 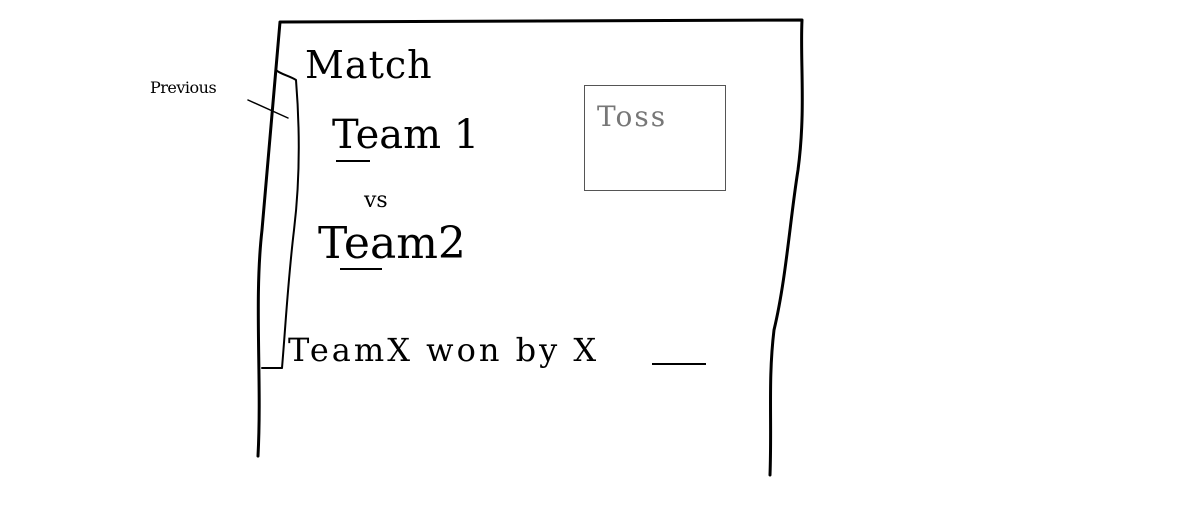 I want to click on result-blank-line, so click(x=679, y=364).